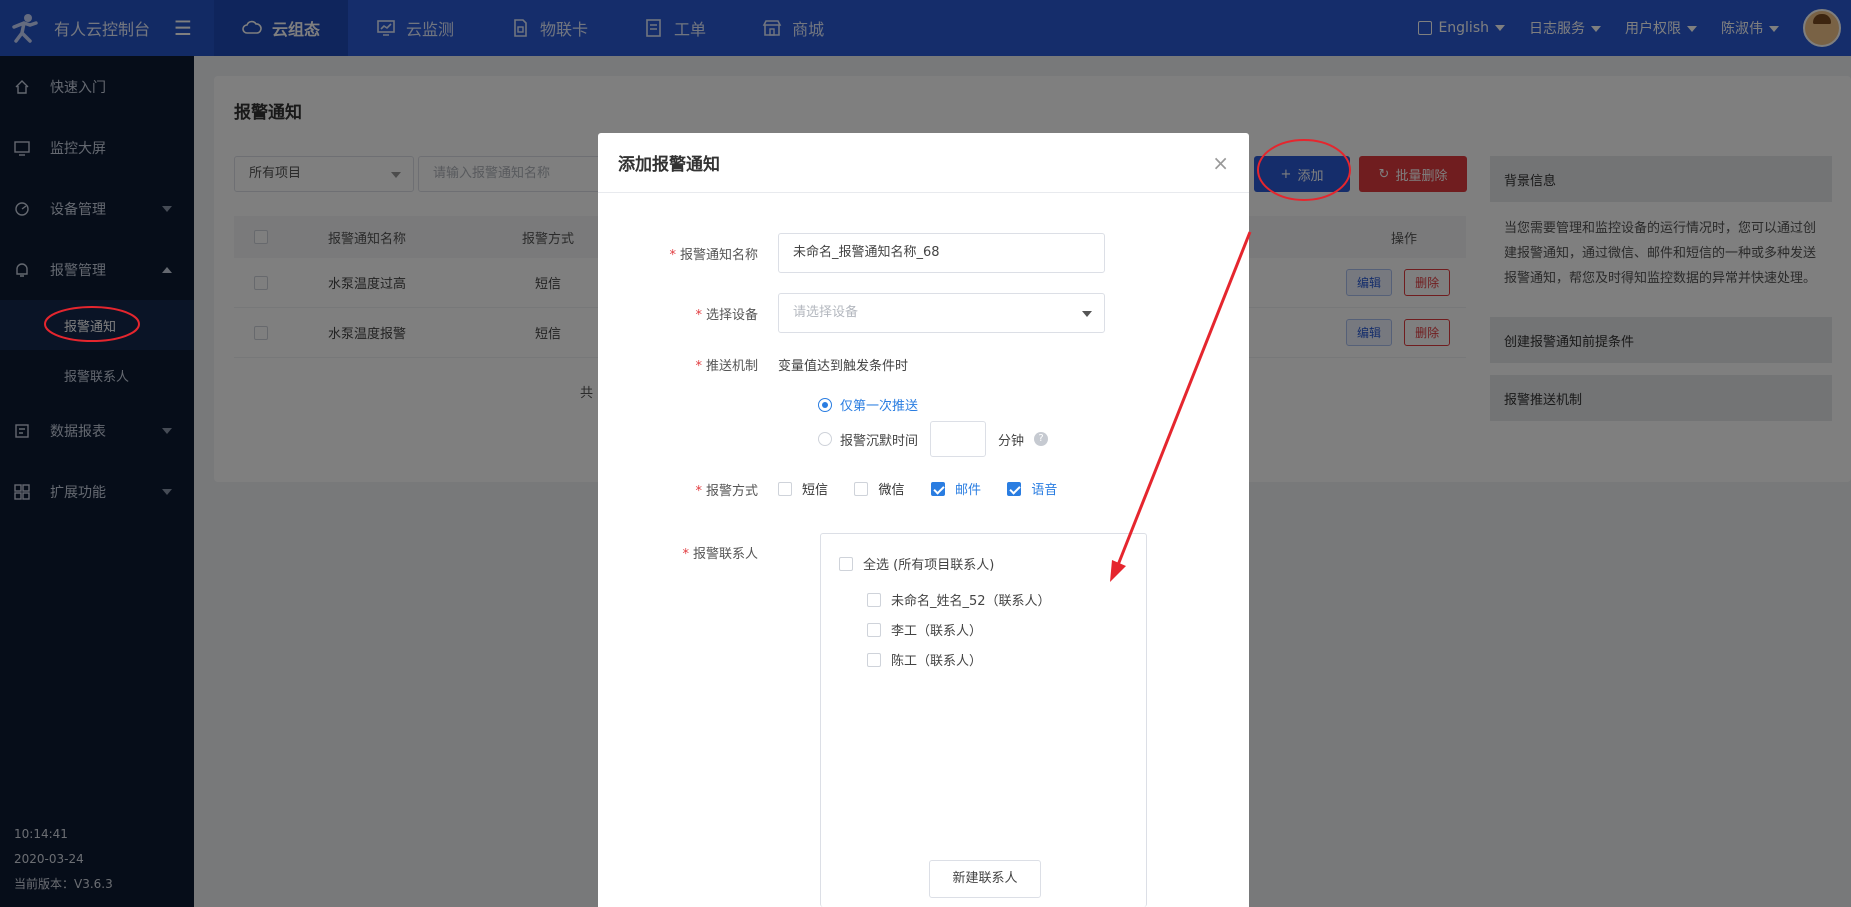 The height and width of the screenshot is (907, 1851). I want to click on push-label: 推送机制, so click(731, 366).